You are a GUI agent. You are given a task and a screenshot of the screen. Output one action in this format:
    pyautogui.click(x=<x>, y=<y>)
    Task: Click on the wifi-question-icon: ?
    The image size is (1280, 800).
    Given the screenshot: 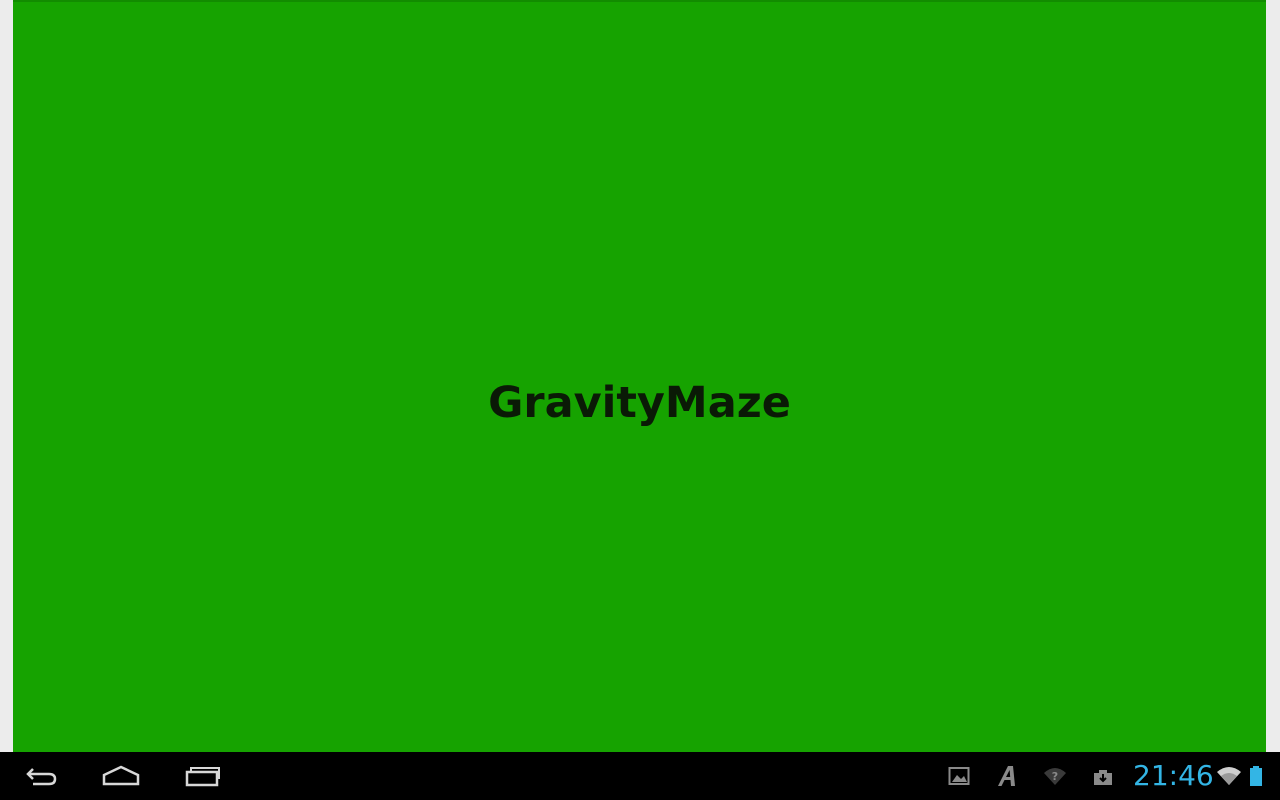 What is the action you would take?
    pyautogui.click(x=1055, y=776)
    